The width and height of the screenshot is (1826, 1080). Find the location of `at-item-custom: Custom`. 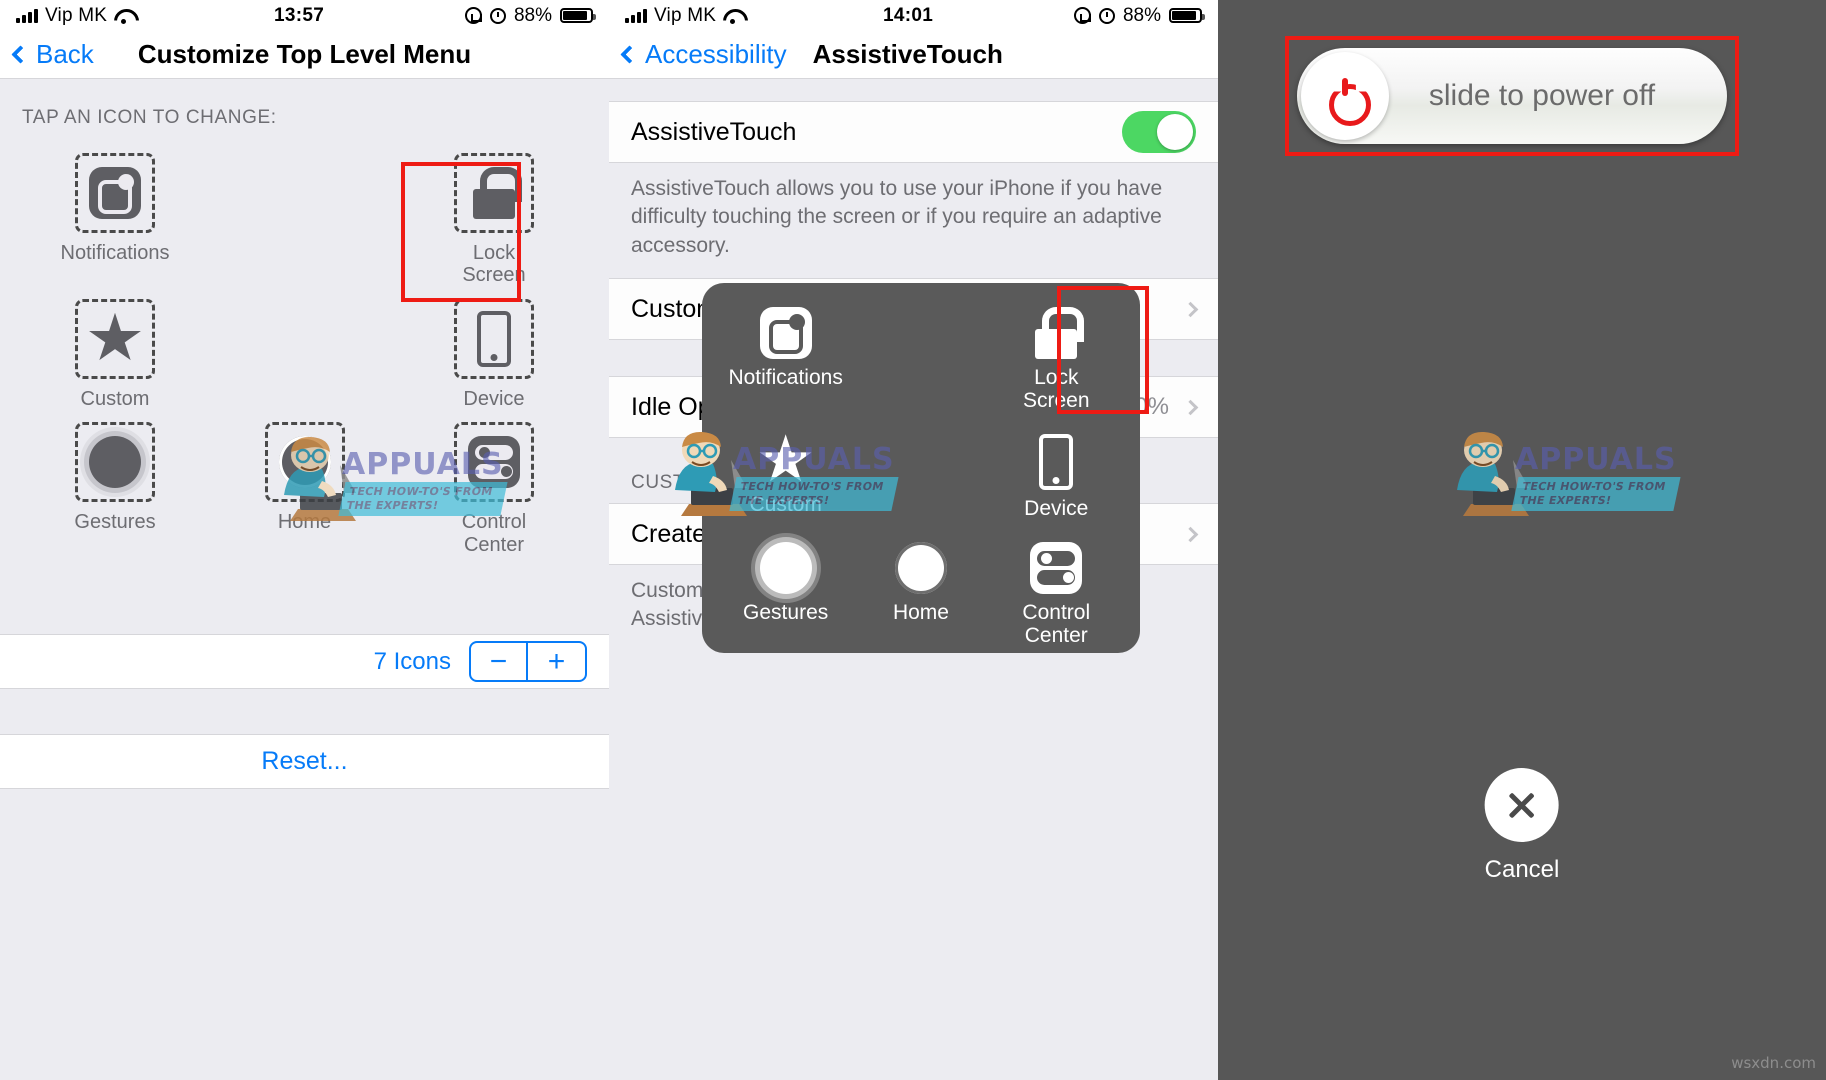

at-item-custom: Custom is located at coordinates (785, 475).